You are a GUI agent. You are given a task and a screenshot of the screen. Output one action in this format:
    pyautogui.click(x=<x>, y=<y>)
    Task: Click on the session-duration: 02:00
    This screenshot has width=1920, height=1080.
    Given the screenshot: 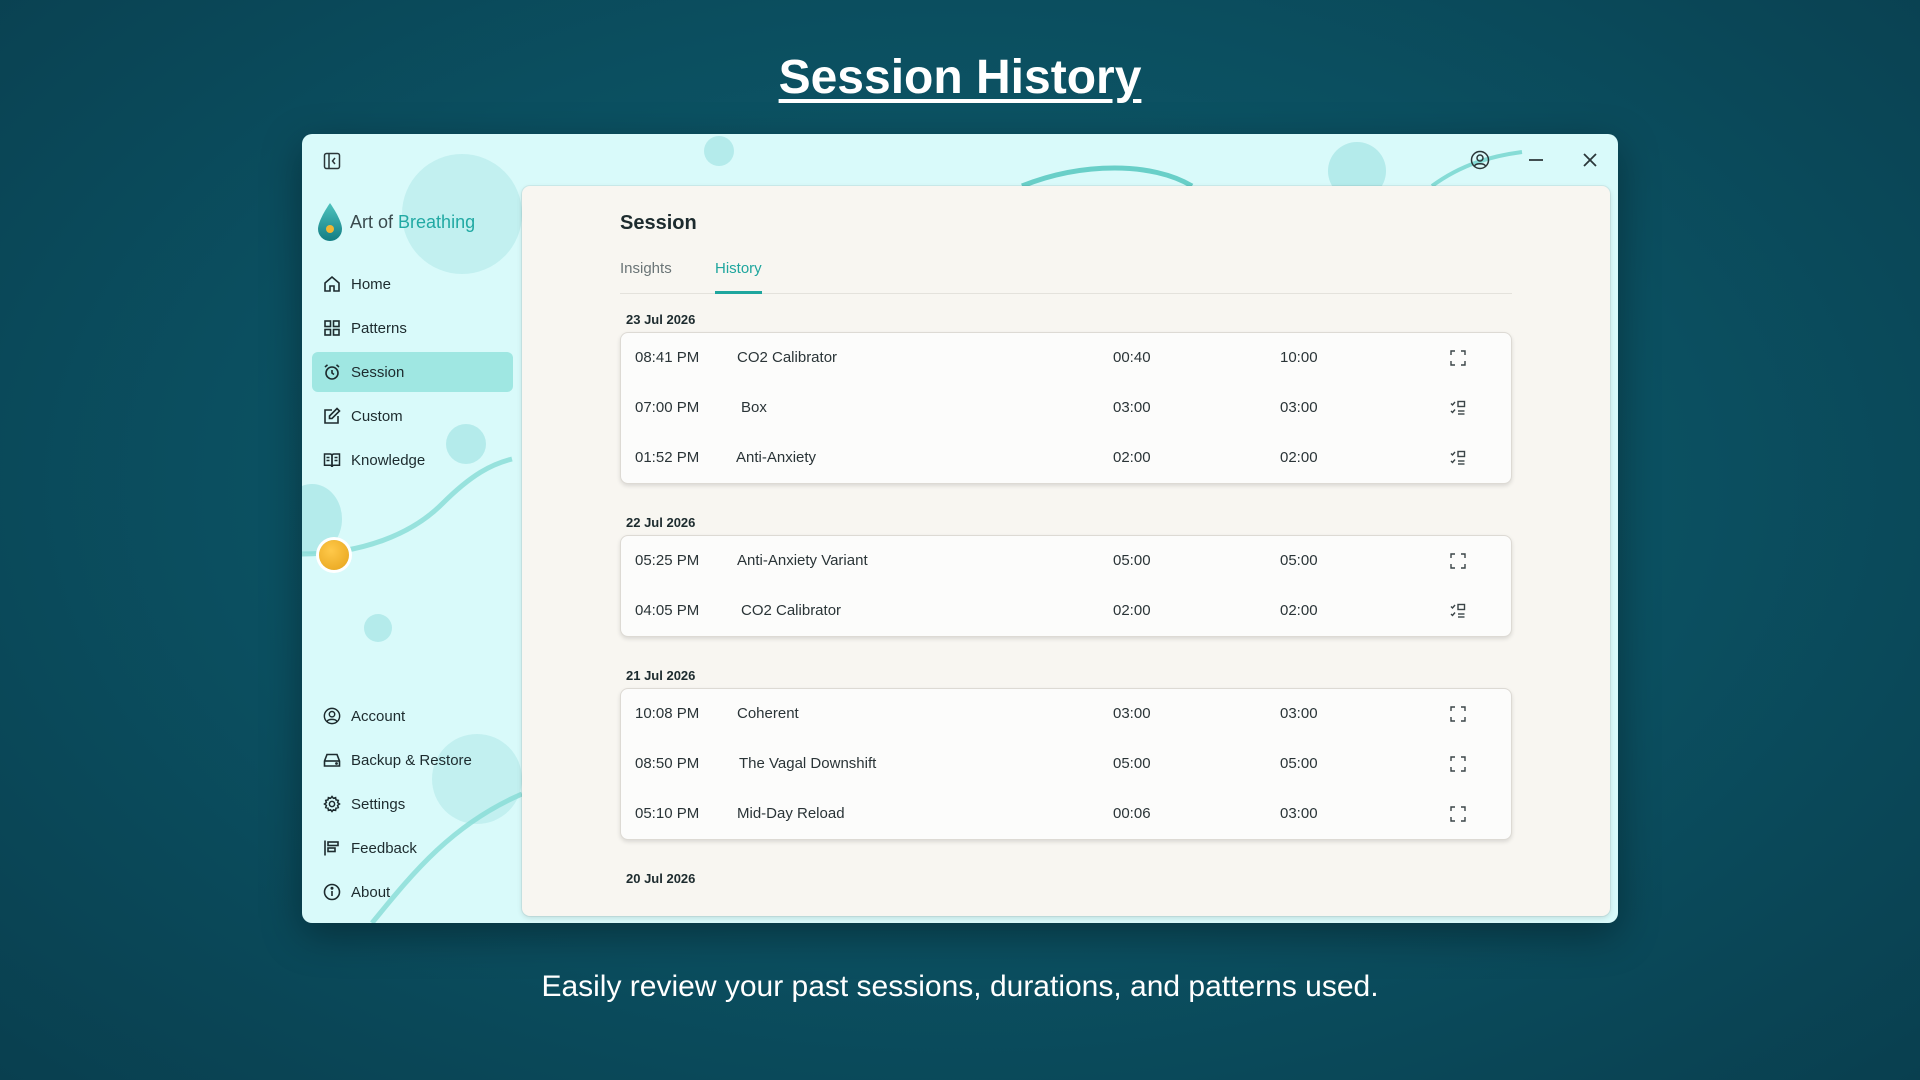 What is the action you would take?
    pyautogui.click(x=1132, y=610)
    